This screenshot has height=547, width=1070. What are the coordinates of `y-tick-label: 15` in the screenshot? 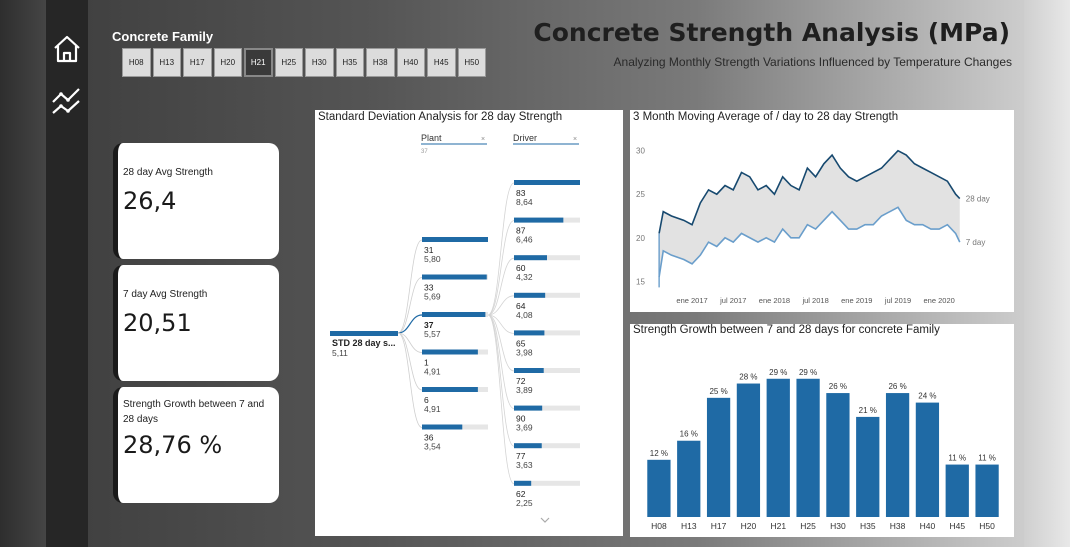 It's located at (640, 281).